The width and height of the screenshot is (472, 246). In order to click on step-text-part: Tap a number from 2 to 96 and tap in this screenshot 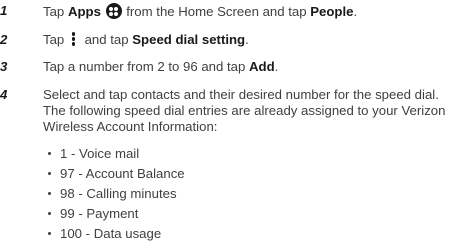, I will do `click(146, 66)`.